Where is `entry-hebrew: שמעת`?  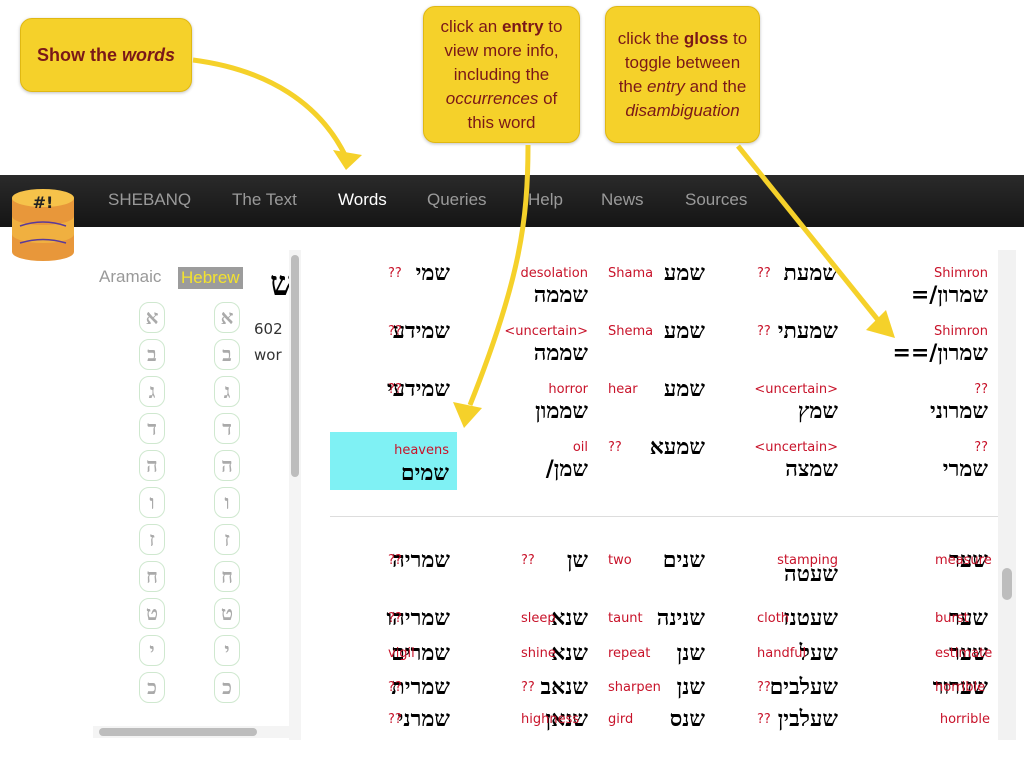 entry-hebrew: שמעת is located at coordinates (811, 273).